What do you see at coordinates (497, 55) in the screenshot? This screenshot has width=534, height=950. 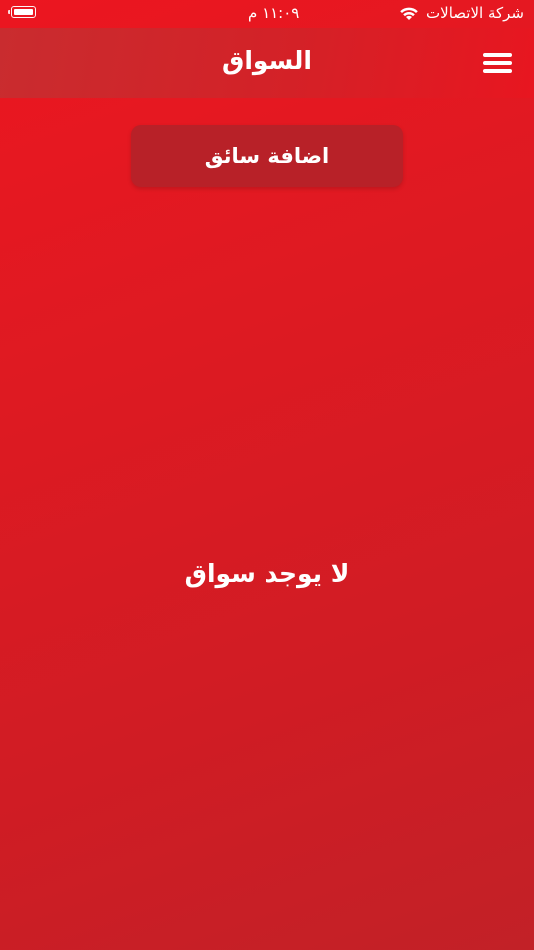 I see `menu-line-top` at bounding box center [497, 55].